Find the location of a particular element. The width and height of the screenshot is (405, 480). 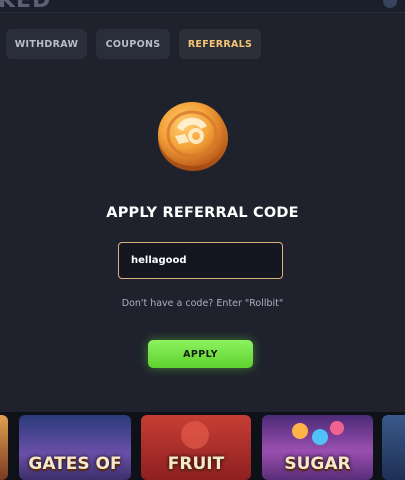

game-thumbnail: FRUIT is located at coordinates (196, 447).